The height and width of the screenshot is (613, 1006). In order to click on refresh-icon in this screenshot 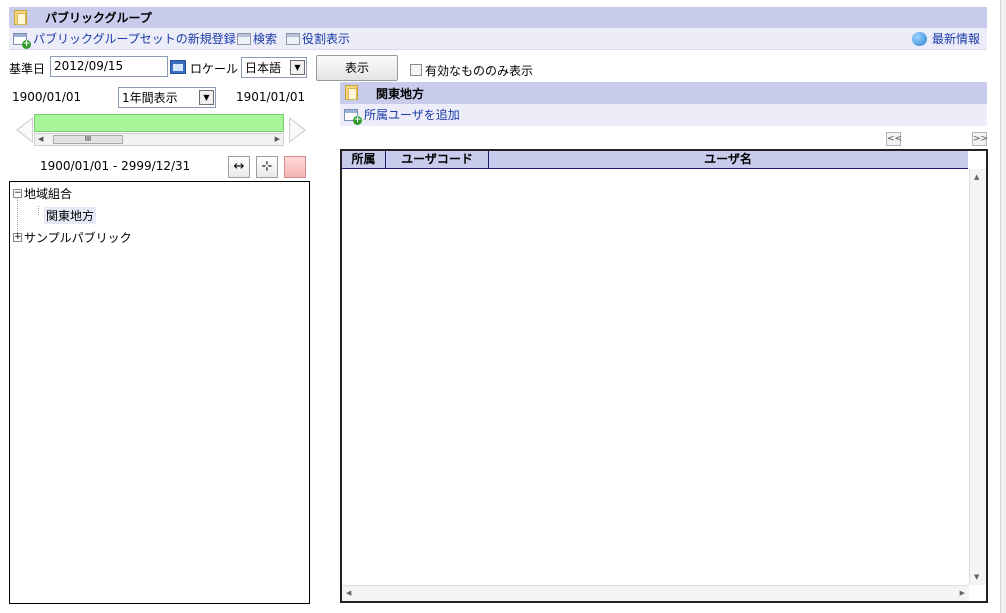, I will do `click(919, 38)`.